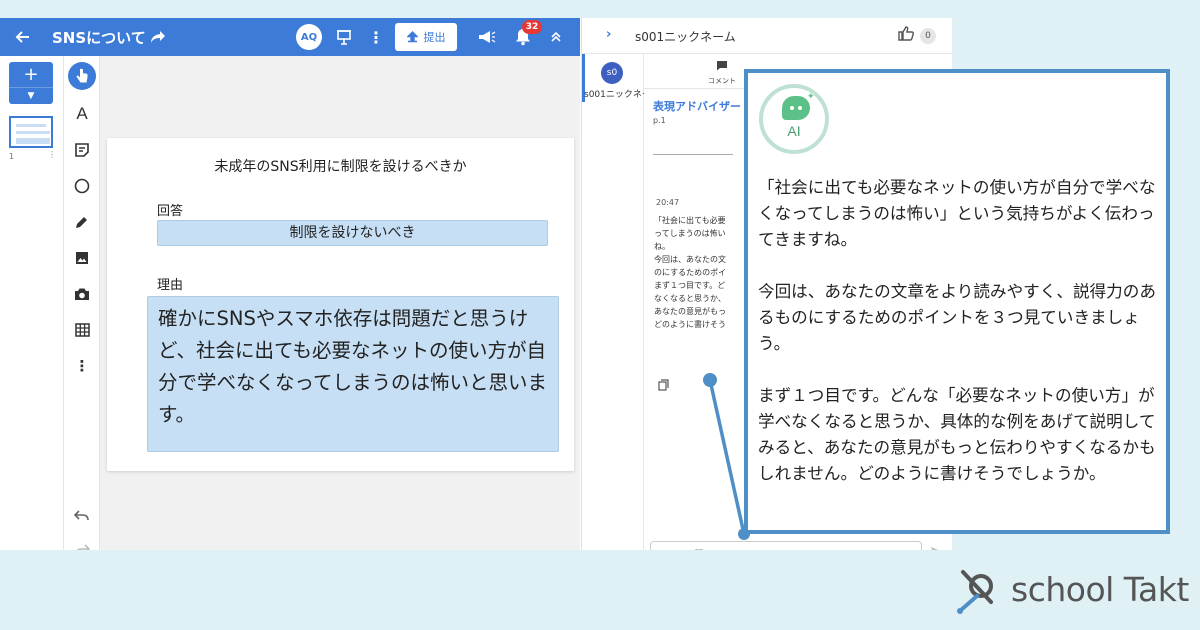 The width and height of the screenshot is (1200, 630). Describe the element at coordinates (52, 154) in the screenshot. I see `page-menu-icon: ⋮` at that location.